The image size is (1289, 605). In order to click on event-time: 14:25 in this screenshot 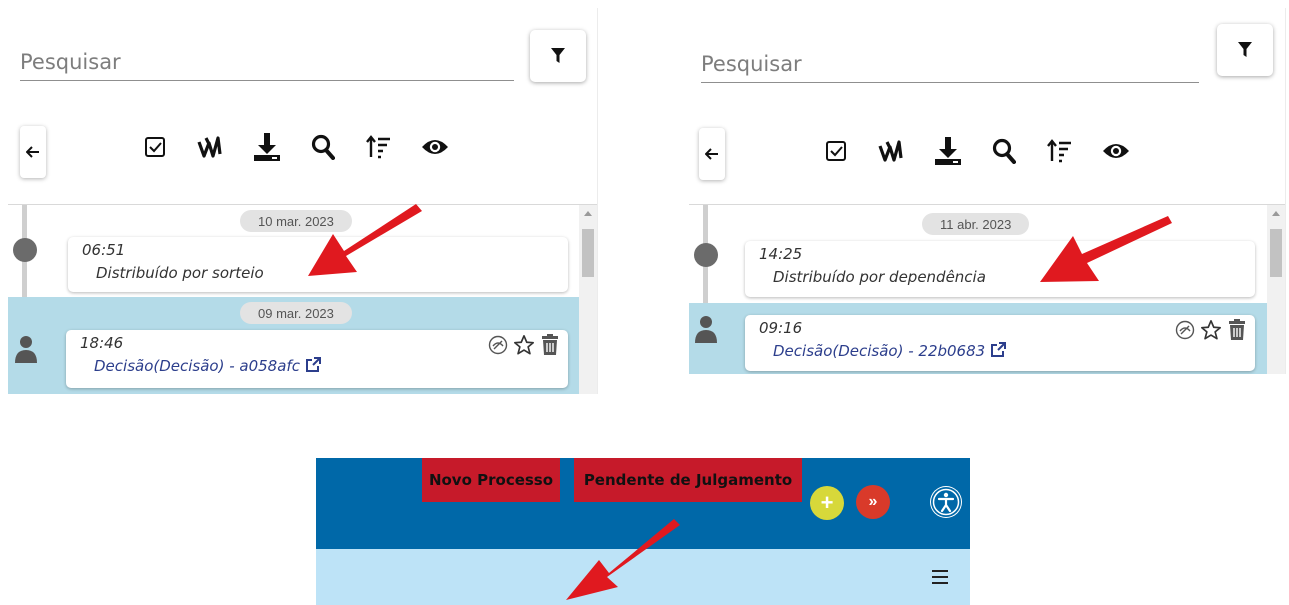, I will do `click(781, 254)`.